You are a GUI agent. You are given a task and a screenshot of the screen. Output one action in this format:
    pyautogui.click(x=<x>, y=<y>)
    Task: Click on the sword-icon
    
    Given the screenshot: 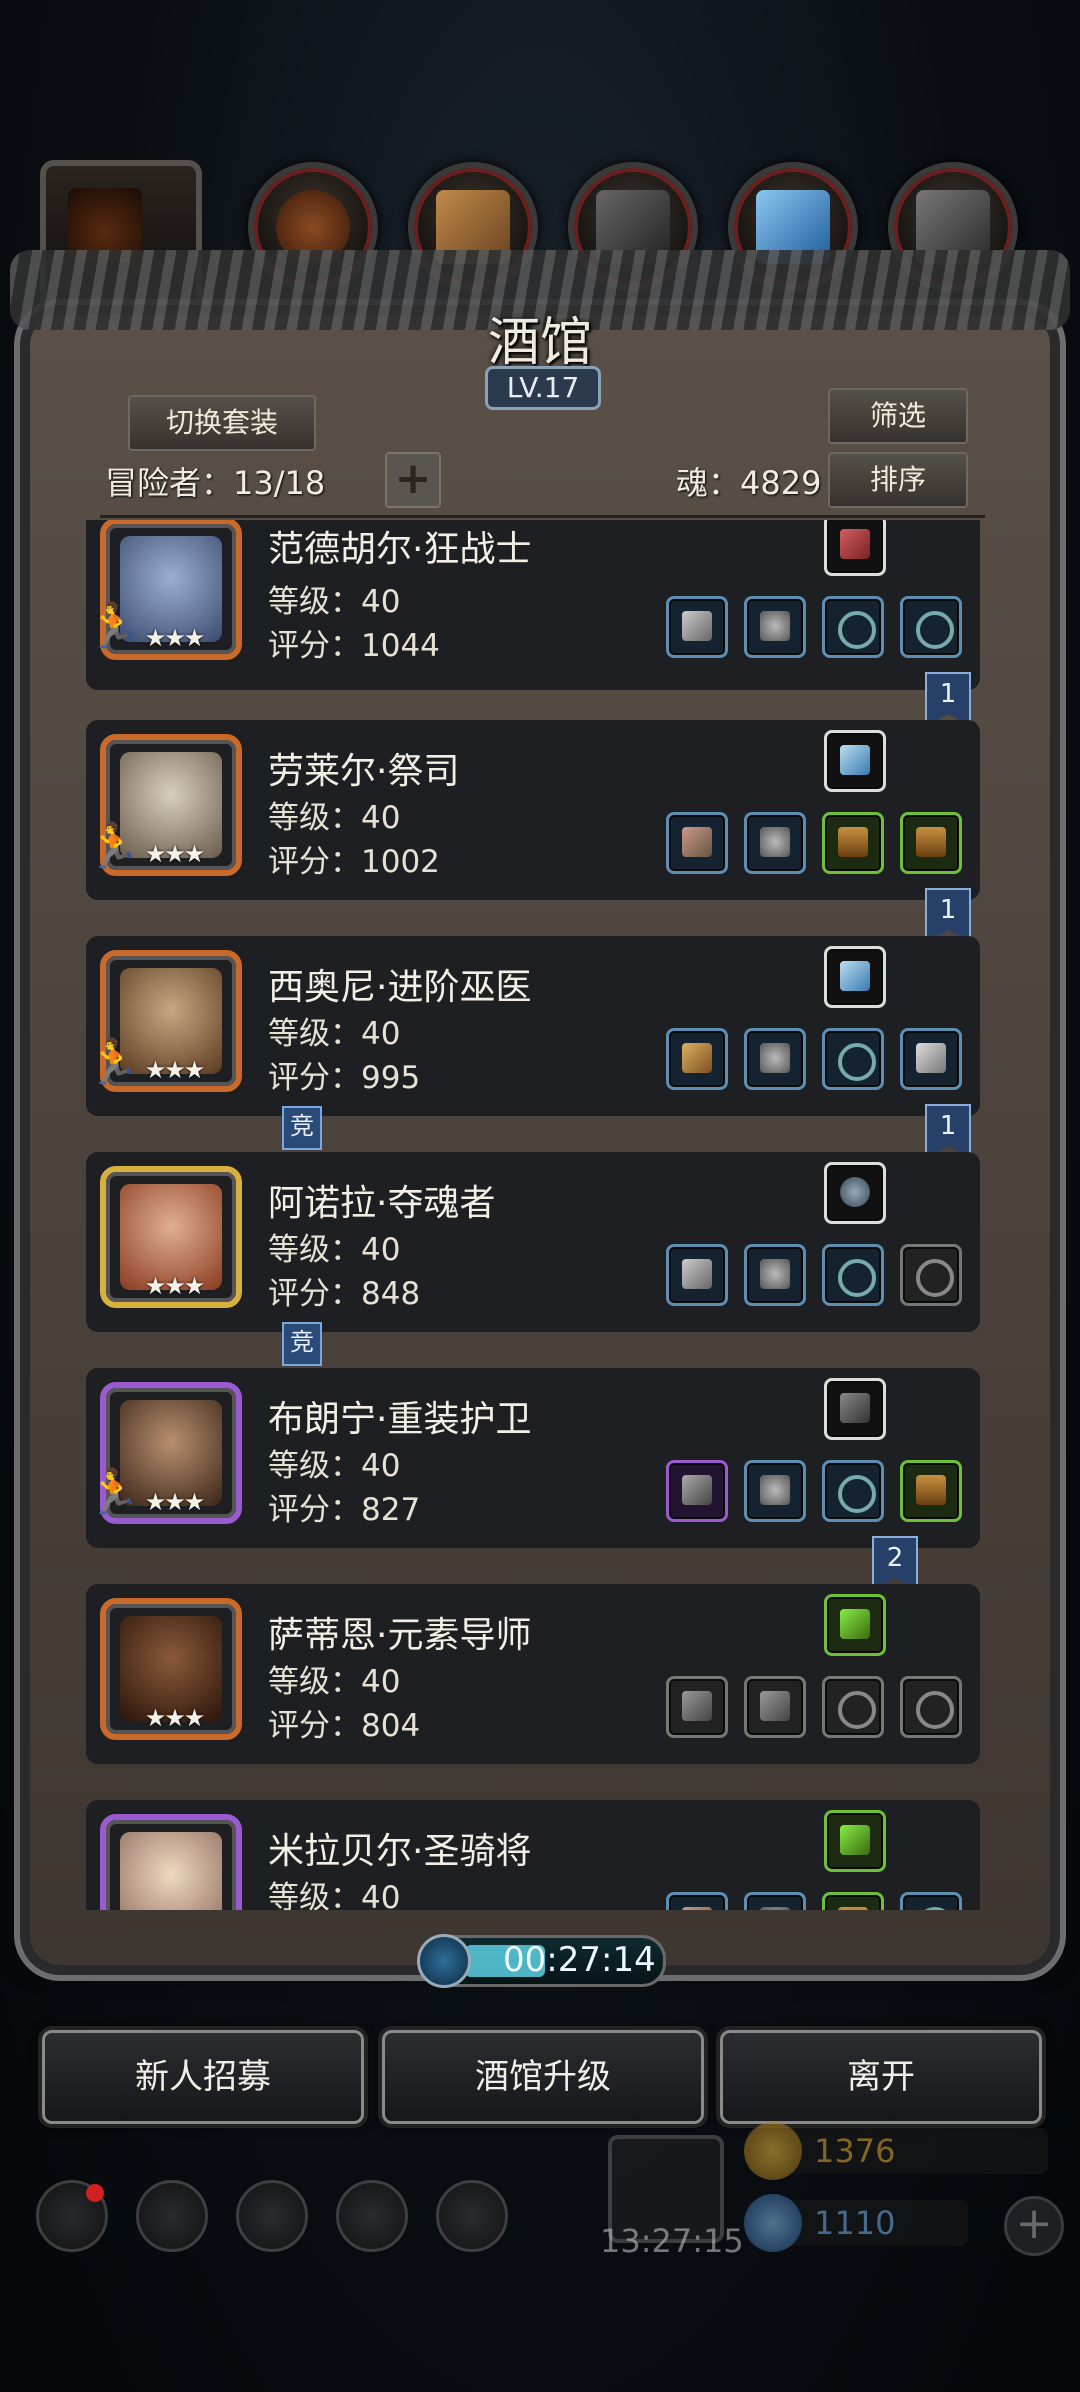 What is the action you would take?
    pyautogui.click(x=697, y=1490)
    